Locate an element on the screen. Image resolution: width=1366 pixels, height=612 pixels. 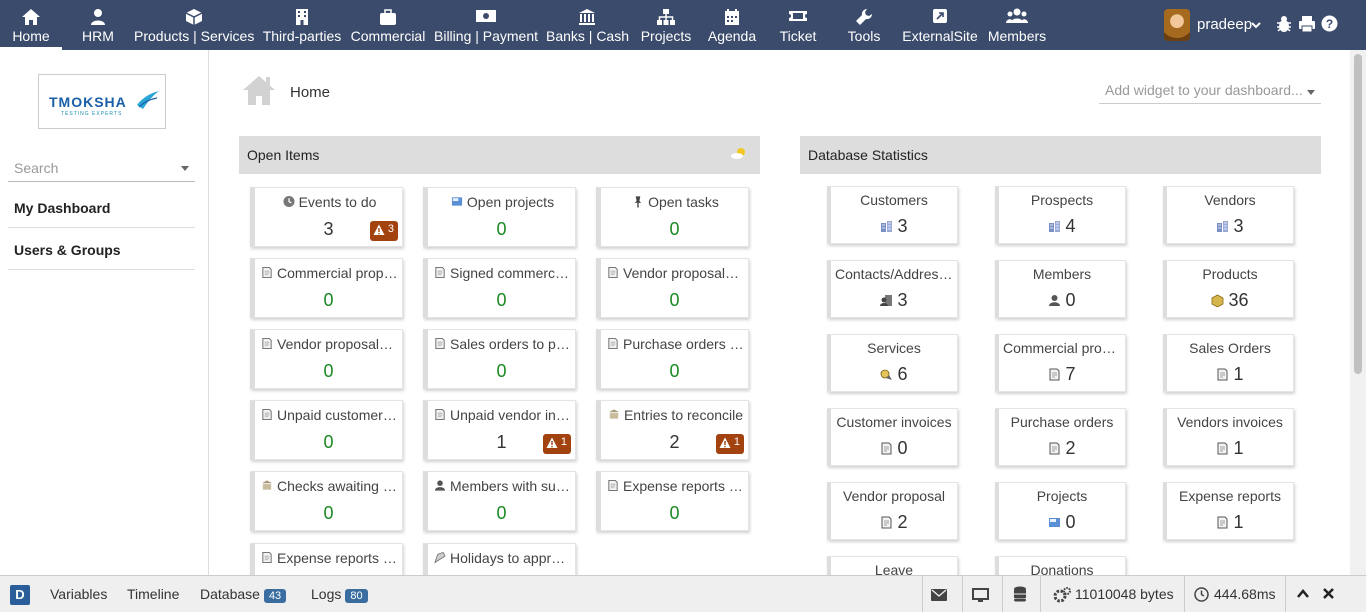
database-icon is located at coordinates (1020, 594).